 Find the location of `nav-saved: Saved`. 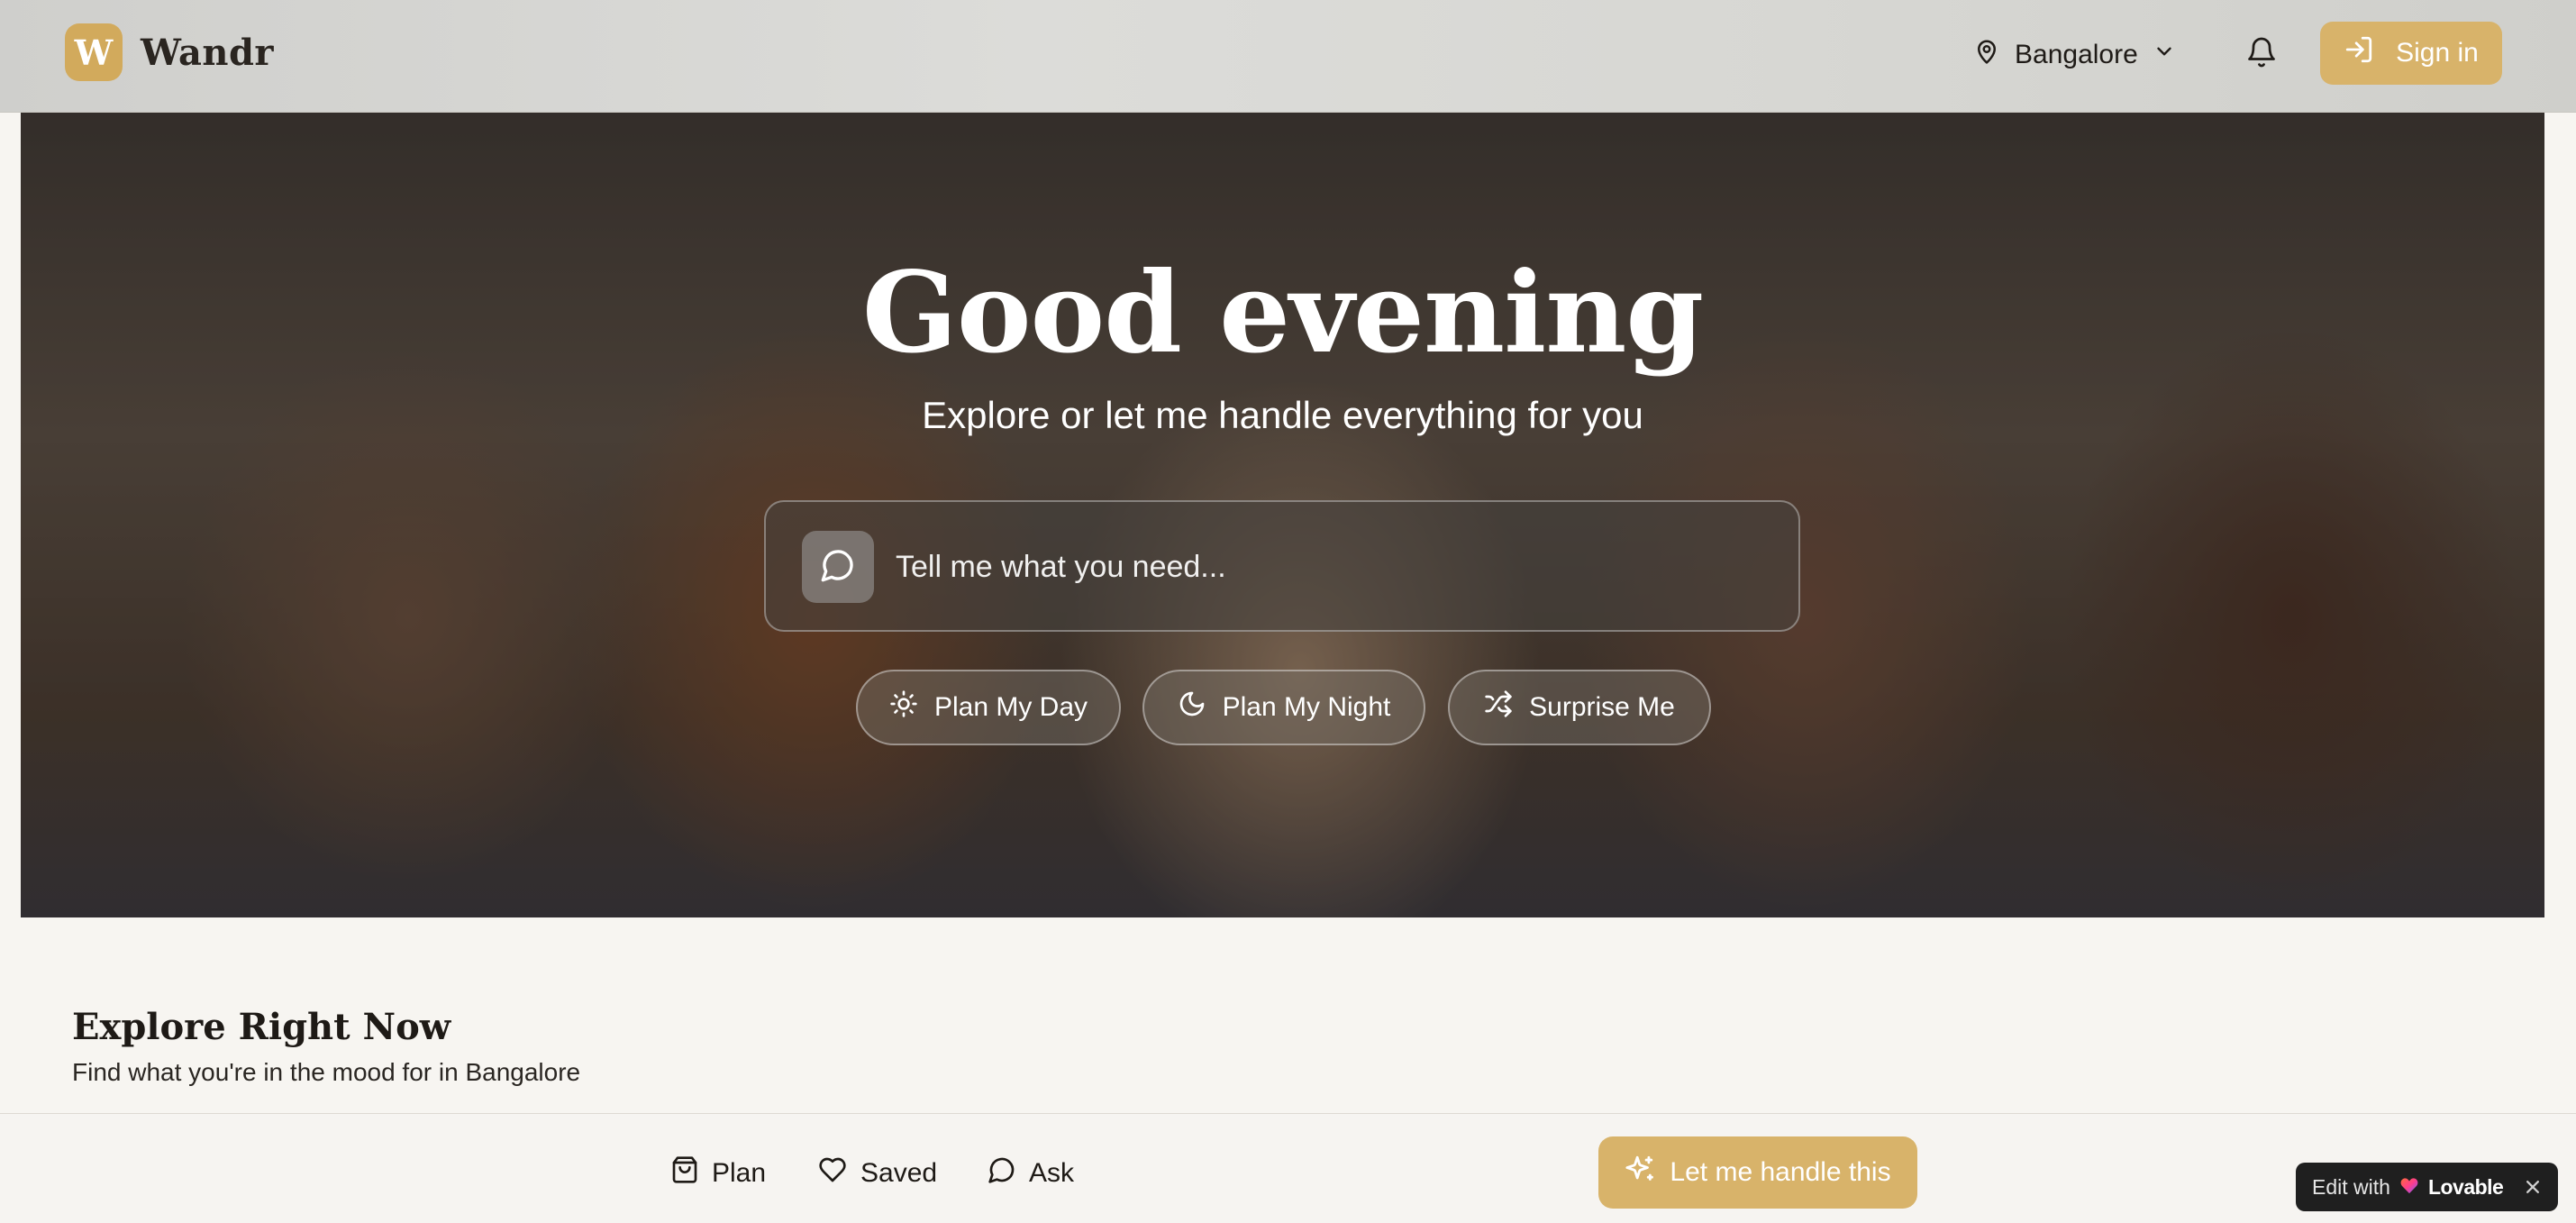

nav-saved: Saved is located at coordinates (877, 1173).